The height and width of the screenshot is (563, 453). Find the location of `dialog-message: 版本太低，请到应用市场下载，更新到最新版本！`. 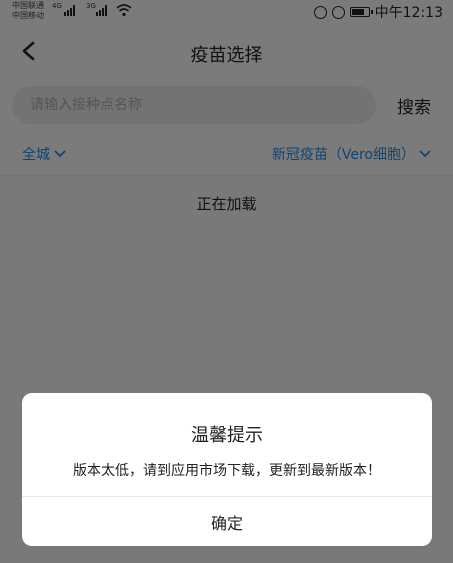

dialog-message: 版本太低，请到应用市场下载，更新到最新版本！ is located at coordinates (227, 471).